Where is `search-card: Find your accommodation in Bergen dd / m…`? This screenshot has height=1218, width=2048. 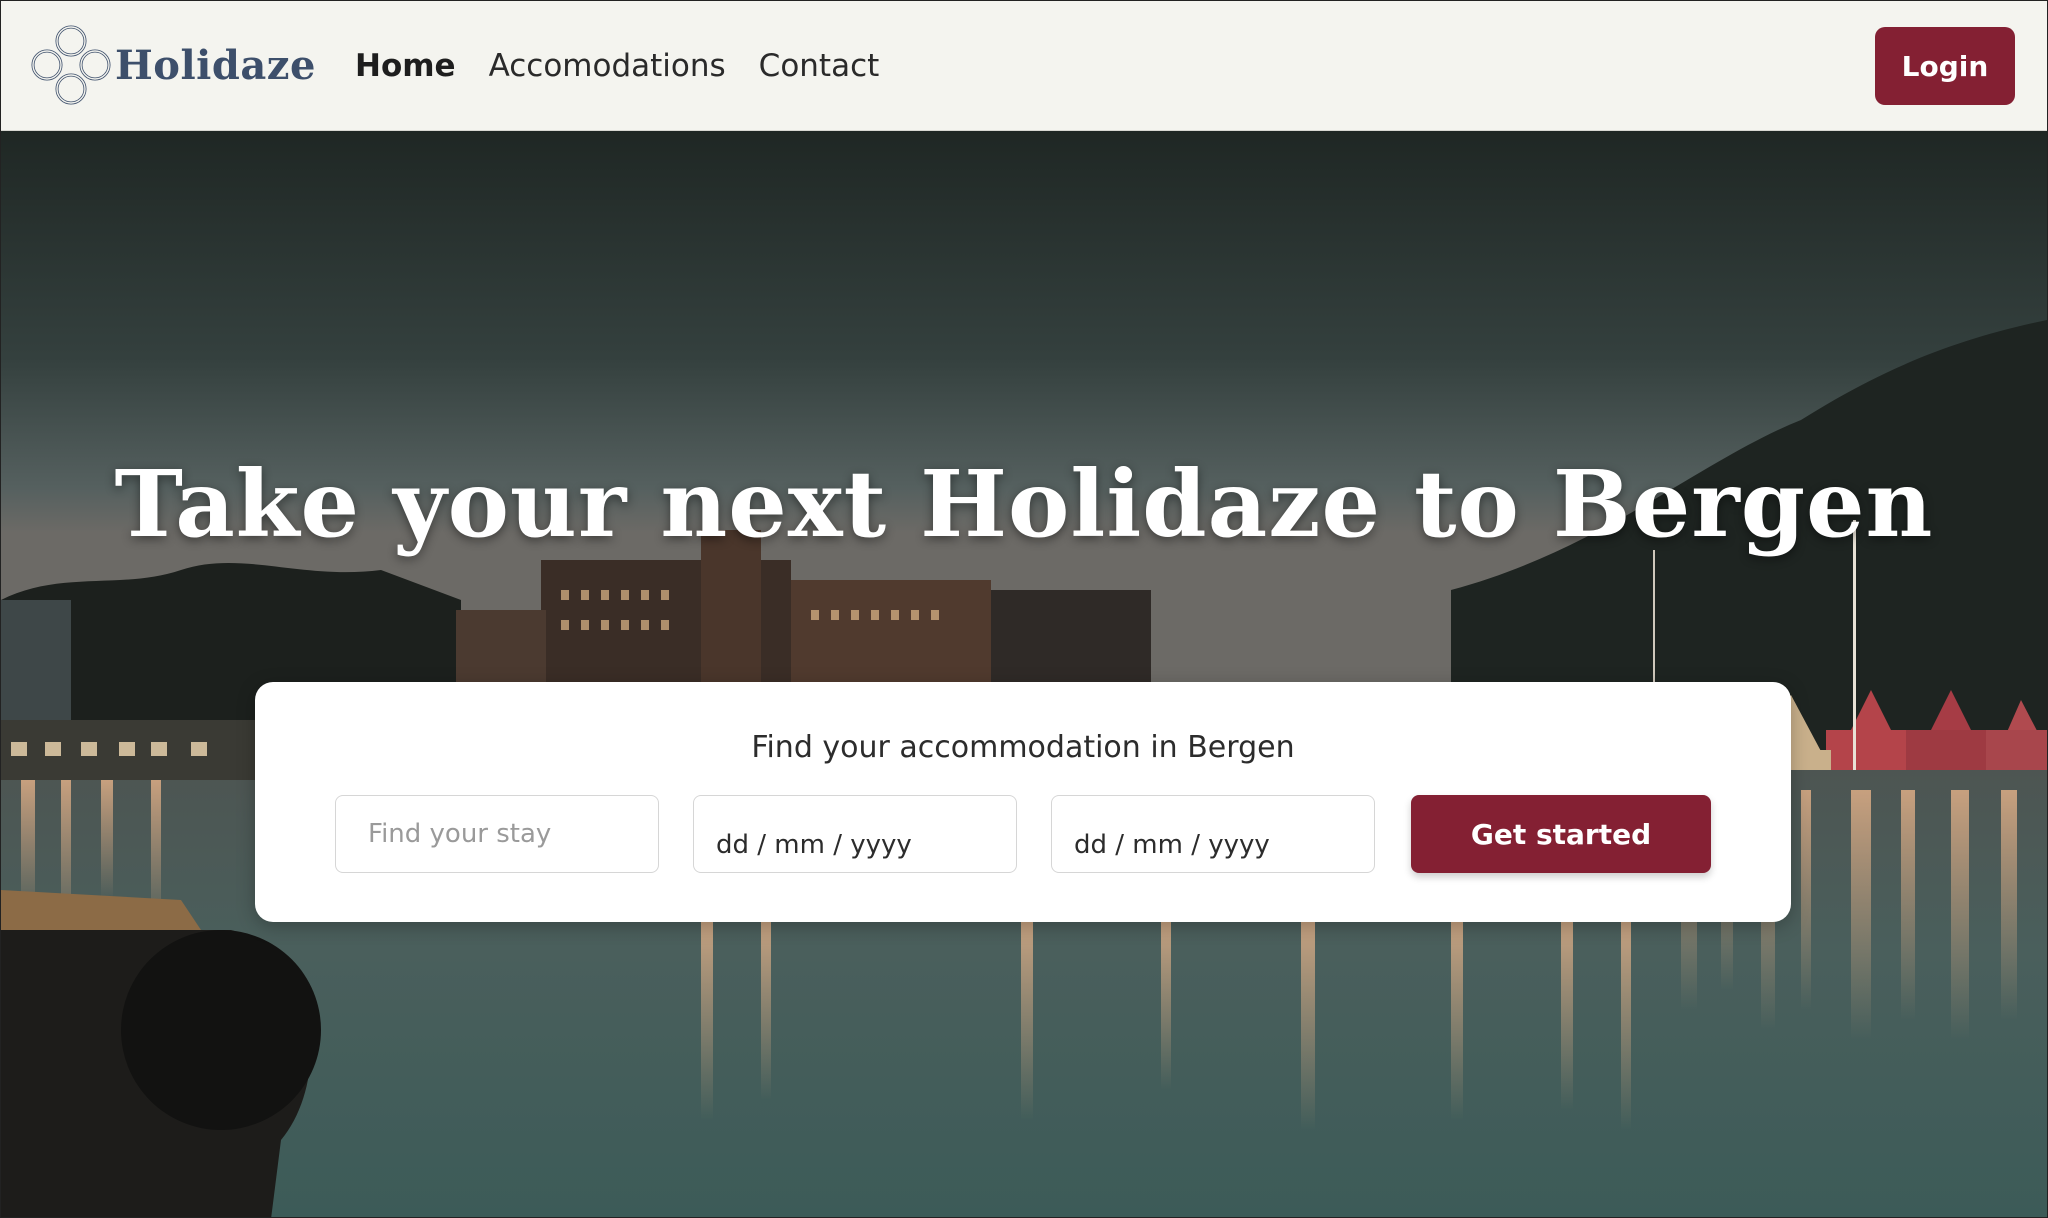 search-card: Find your accommodation in Bergen dd / m… is located at coordinates (1023, 802).